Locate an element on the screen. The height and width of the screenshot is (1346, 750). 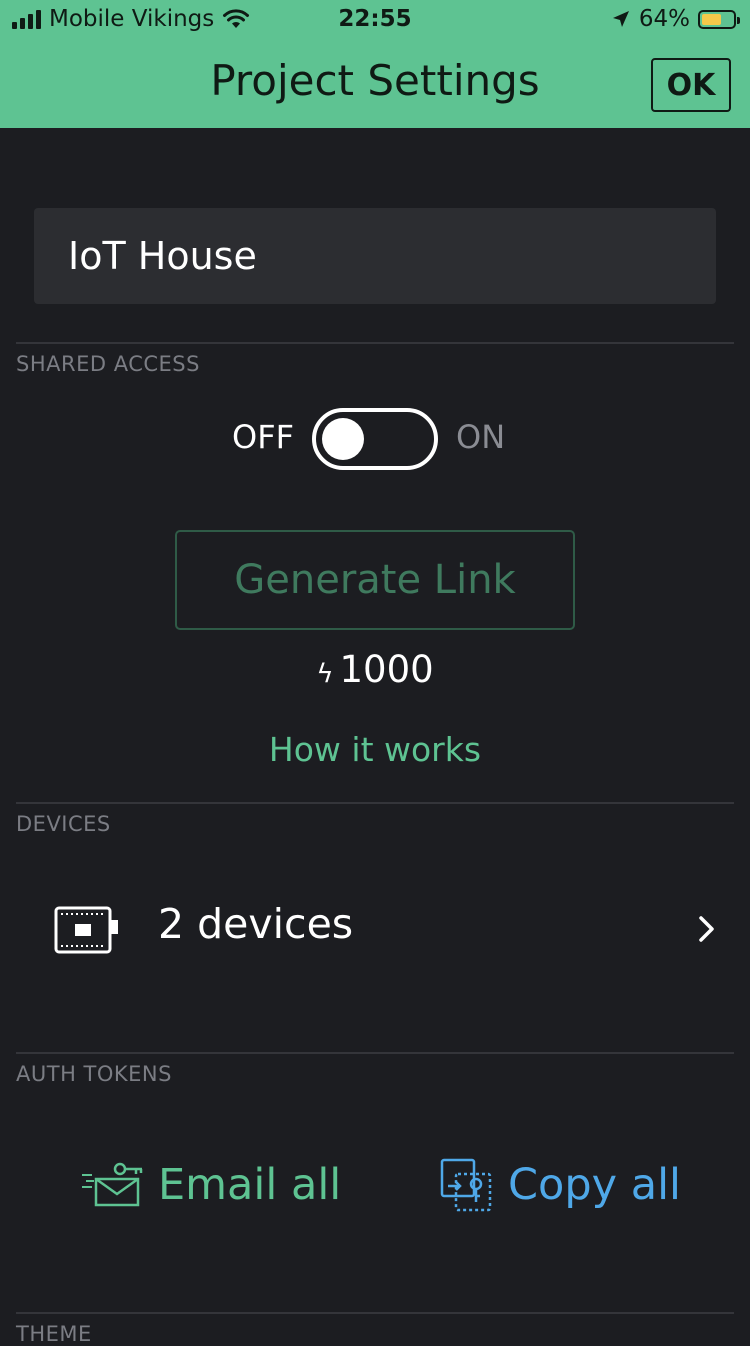
status-right: 64% is located at coordinates (675, 19).